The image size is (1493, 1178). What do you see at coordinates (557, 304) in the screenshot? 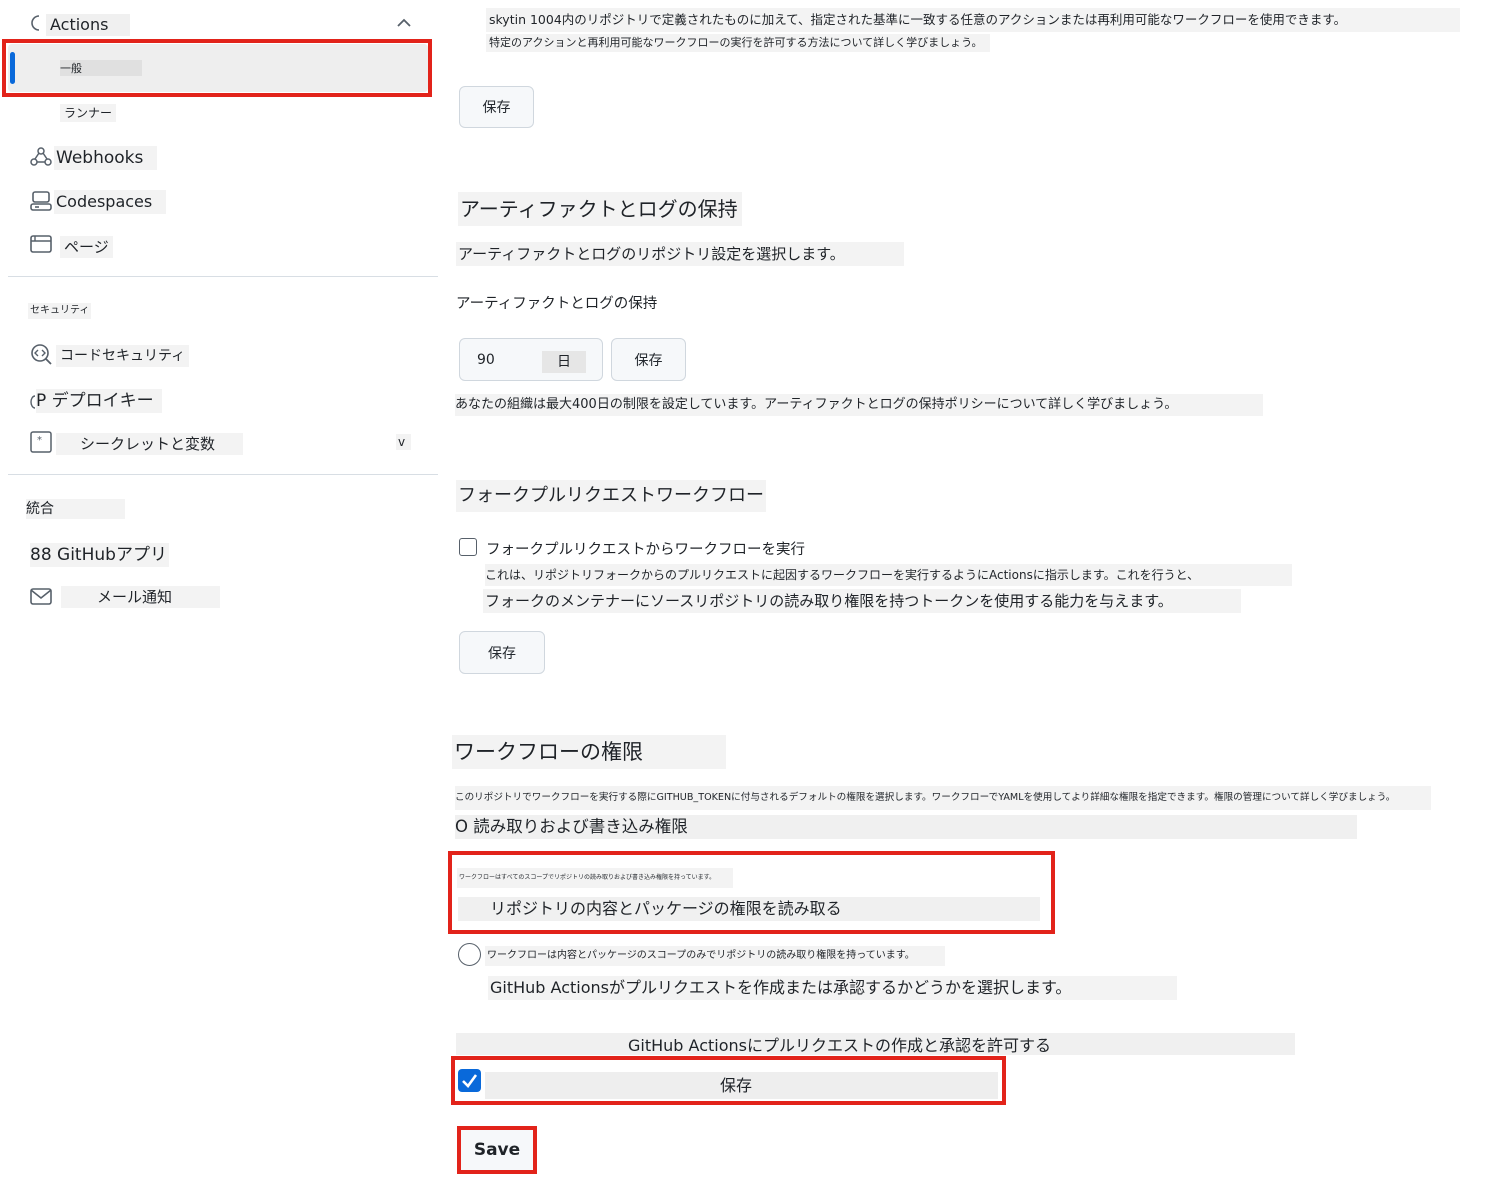
I see `artifact-field-label: アーティファクトとログの保持` at bounding box center [557, 304].